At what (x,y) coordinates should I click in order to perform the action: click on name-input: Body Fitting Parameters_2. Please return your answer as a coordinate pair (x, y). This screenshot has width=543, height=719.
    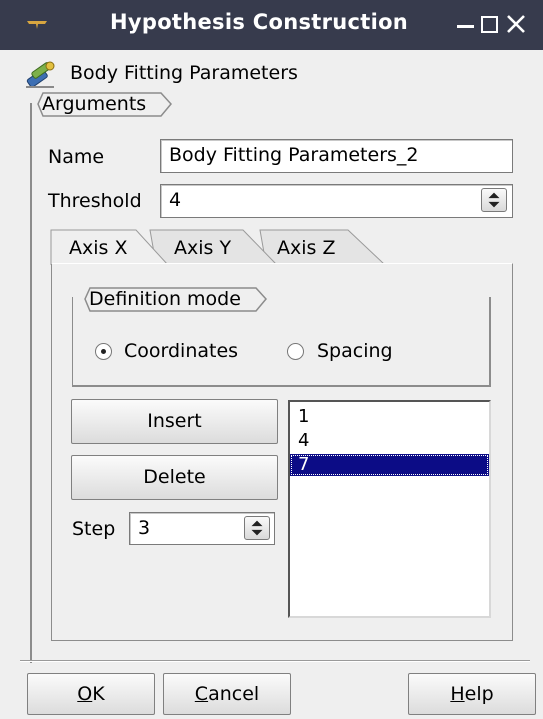
    Looking at the image, I should click on (336, 156).